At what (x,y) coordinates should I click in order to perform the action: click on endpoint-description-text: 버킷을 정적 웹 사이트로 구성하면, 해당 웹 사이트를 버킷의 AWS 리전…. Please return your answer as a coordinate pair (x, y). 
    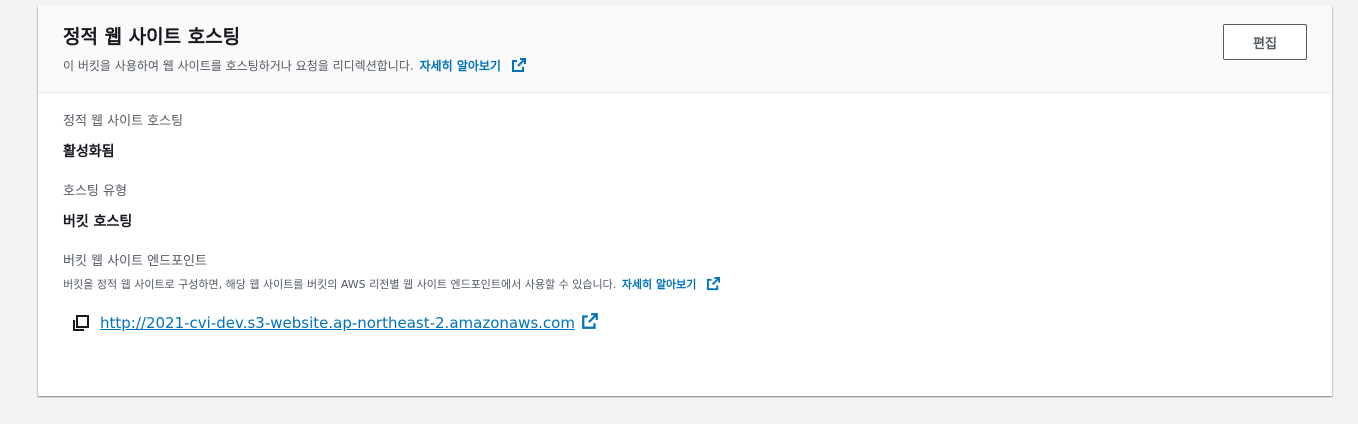
    Looking at the image, I should click on (340, 284).